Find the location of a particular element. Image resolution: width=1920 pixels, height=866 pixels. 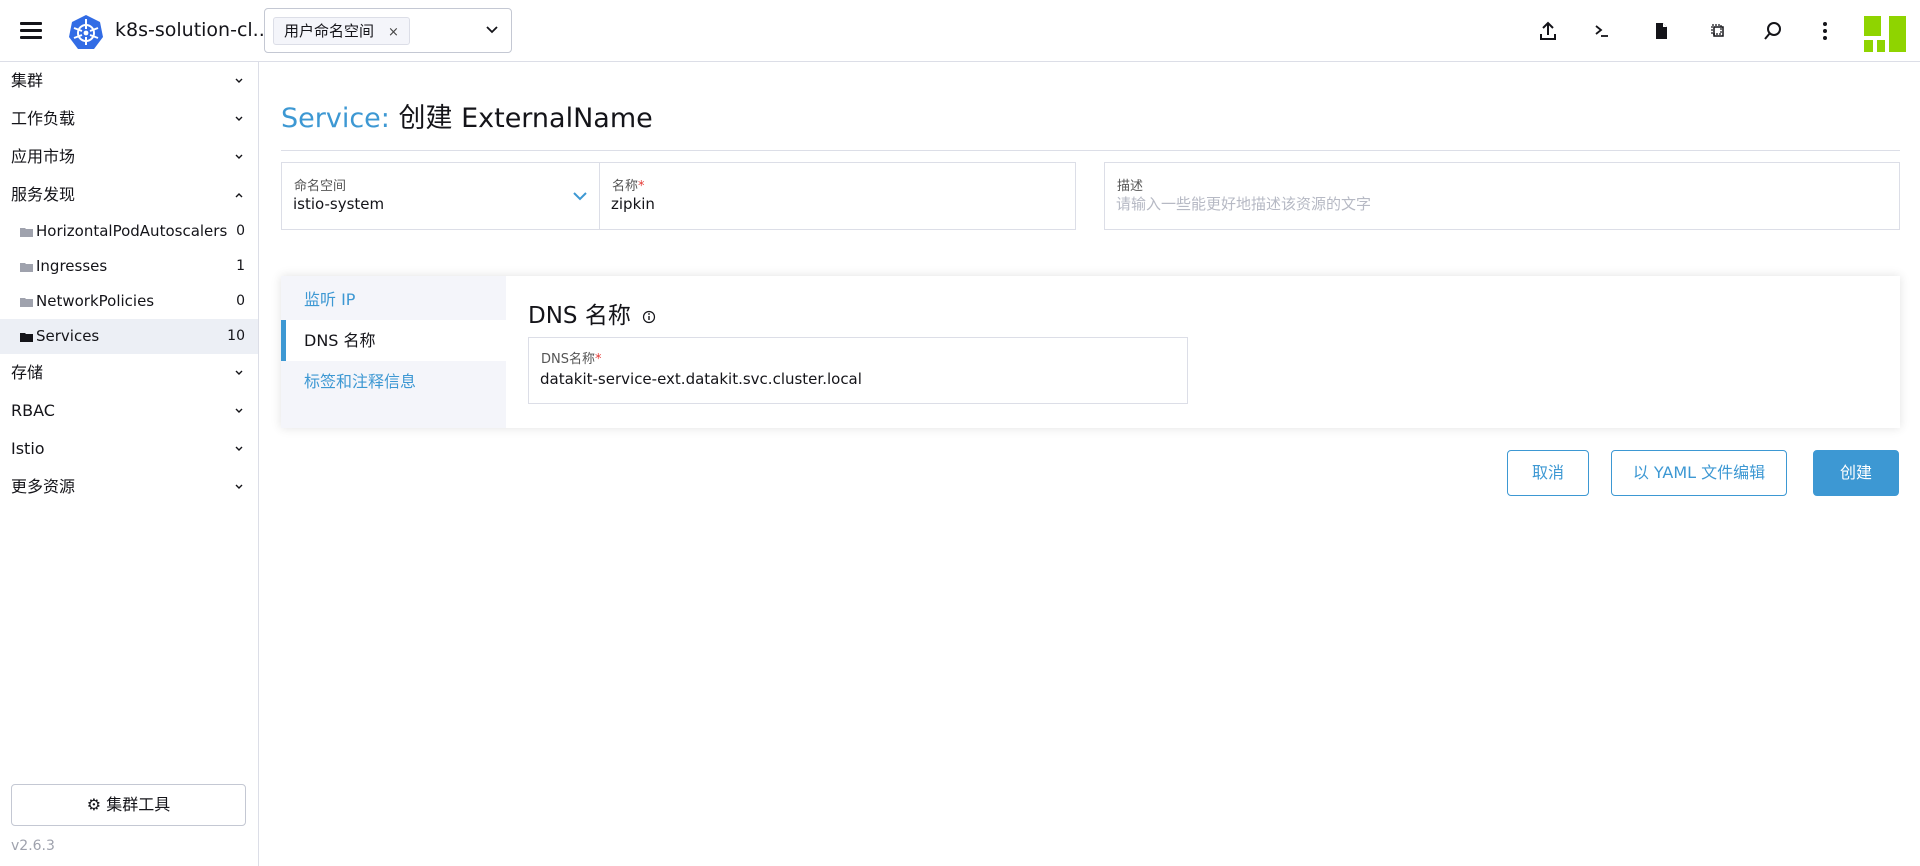

sidebar-item-label: NetworkPolicies is located at coordinates (95, 301).